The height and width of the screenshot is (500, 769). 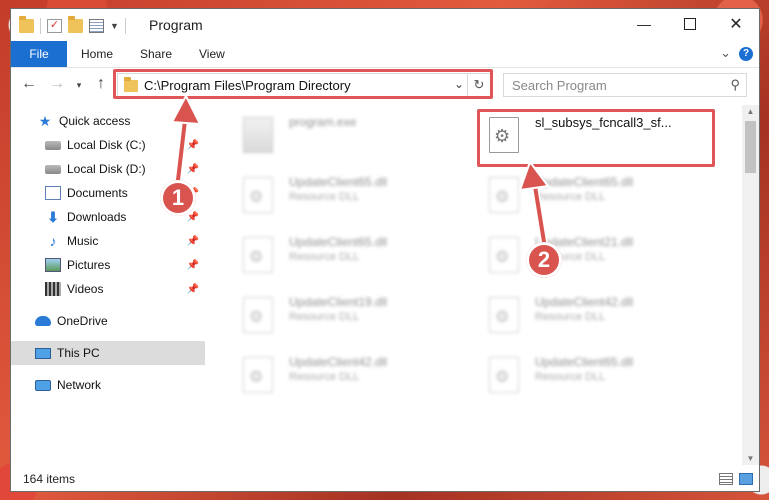 What do you see at coordinates (338, 302) in the screenshot?
I see `file-name: UpdateClient19.dll` at bounding box center [338, 302].